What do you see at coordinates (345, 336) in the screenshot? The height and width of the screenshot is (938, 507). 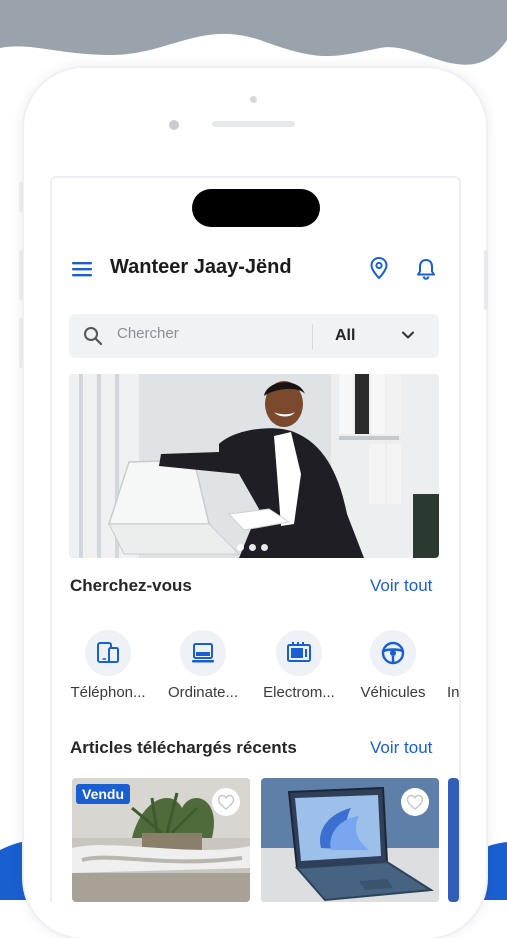 I see `category-select: All` at bounding box center [345, 336].